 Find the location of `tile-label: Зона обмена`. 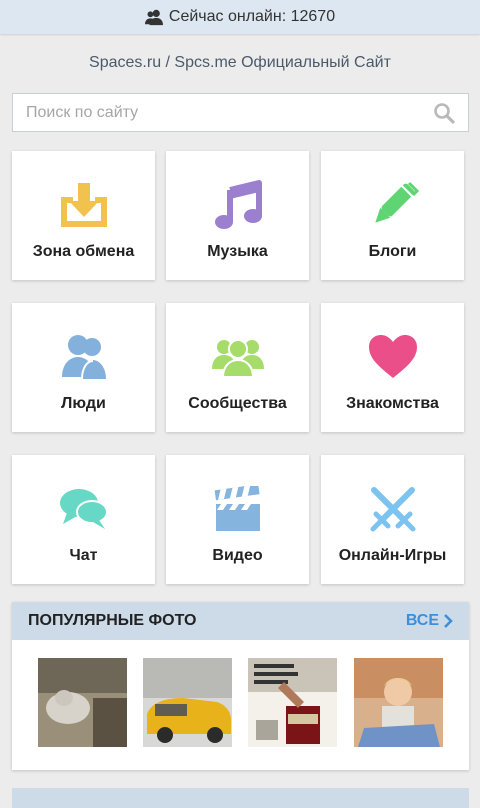

tile-label: Зона обмена is located at coordinates (83, 251).